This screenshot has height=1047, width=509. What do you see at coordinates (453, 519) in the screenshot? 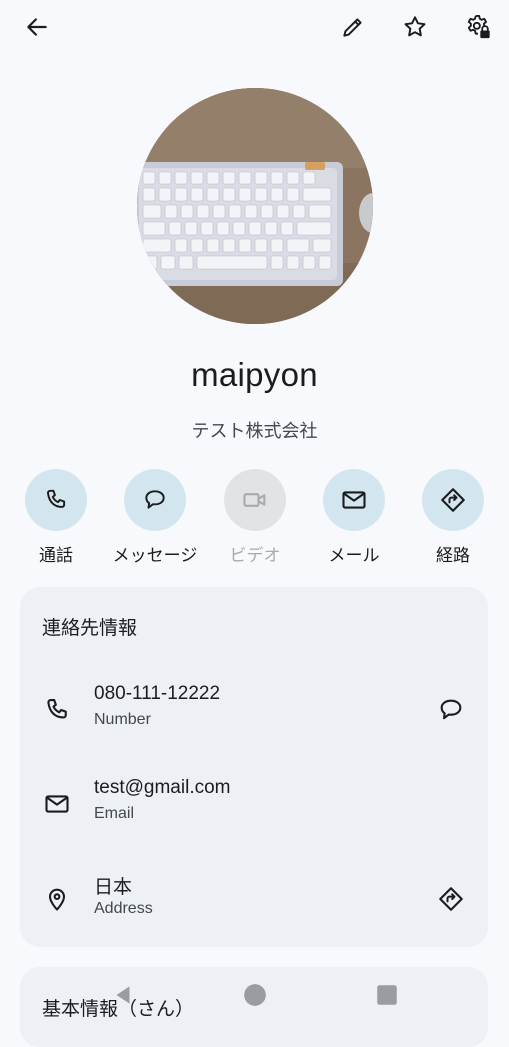
I see `directions-action-button: 経路` at bounding box center [453, 519].